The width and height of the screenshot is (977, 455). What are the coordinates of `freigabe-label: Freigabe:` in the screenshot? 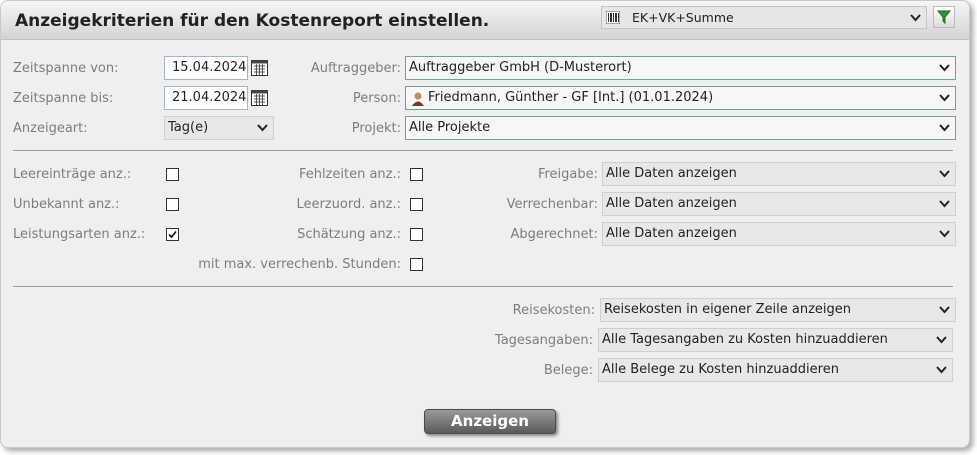 It's located at (567, 174).